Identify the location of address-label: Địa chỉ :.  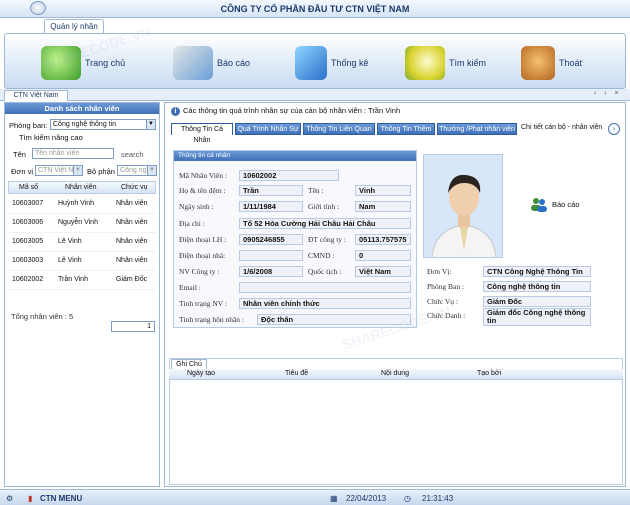
(192, 223).